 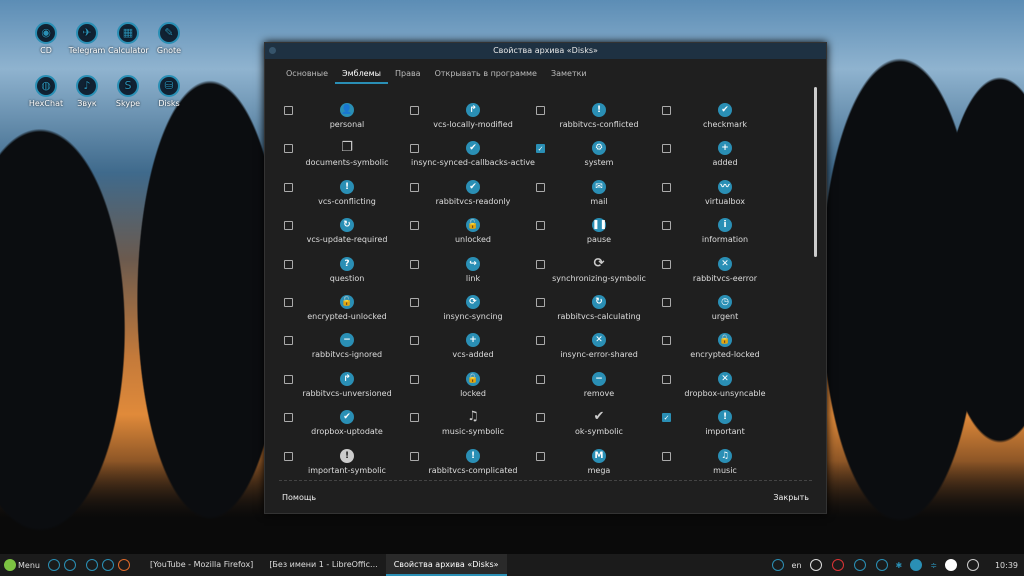 What do you see at coordinates (486, 76) in the screenshot?
I see `tab-3: Открывать в программе` at bounding box center [486, 76].